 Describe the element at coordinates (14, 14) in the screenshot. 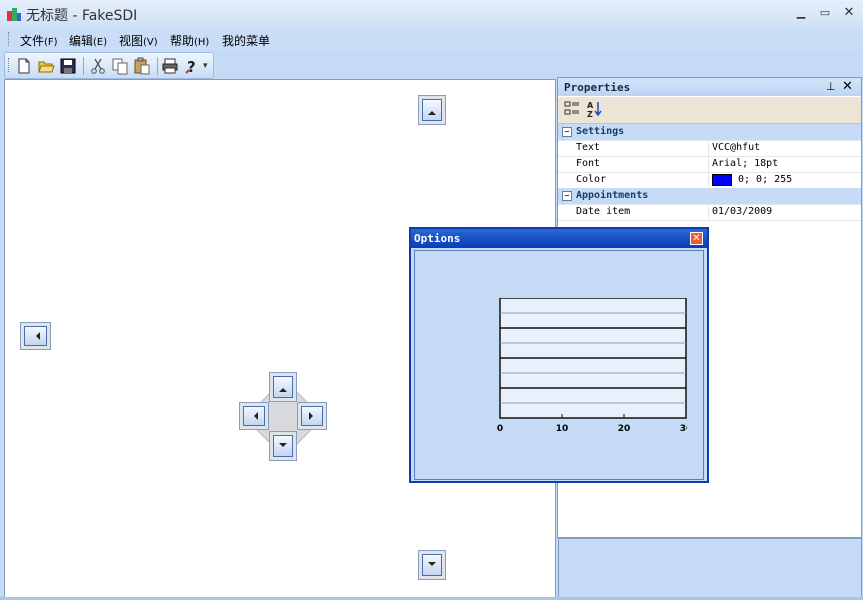

I see `app-icon` at that location.